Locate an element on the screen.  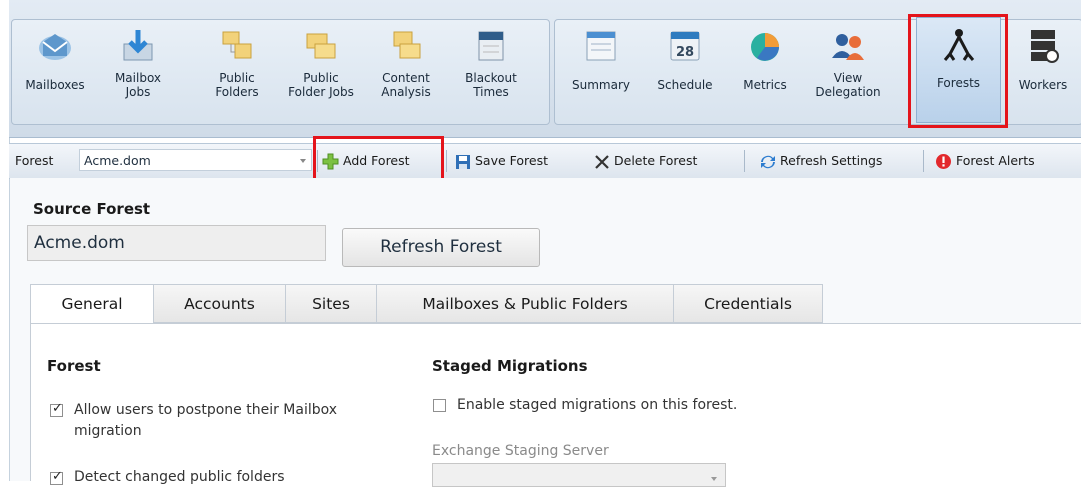
save-forest-button: Save Forest is located at coordinates (501, 161).